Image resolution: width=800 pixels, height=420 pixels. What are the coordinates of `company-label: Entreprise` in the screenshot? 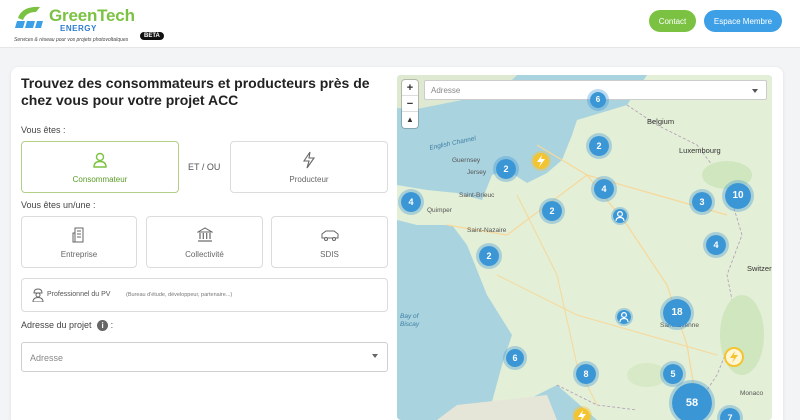 It's located at (79, 254).